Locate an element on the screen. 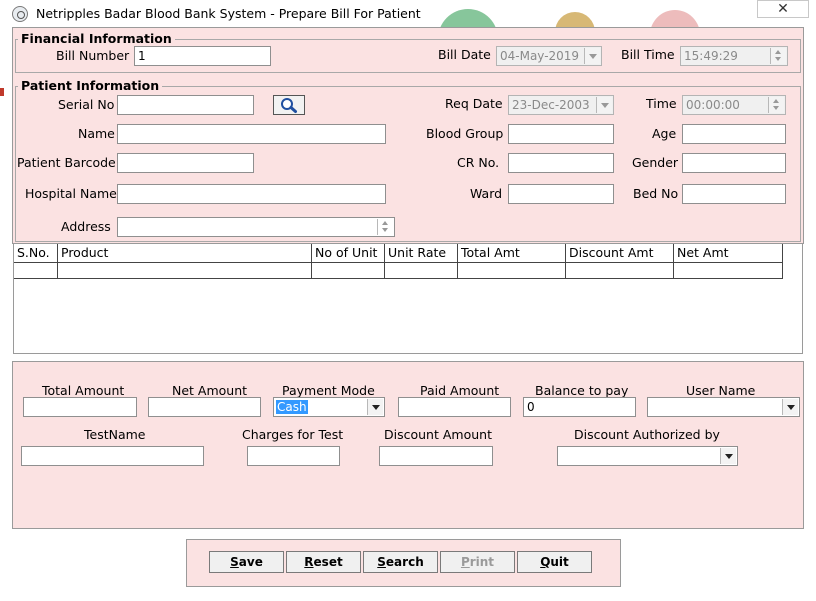  req-date-picker: 23-Dec-2003 is located at coordinates (561, 105).